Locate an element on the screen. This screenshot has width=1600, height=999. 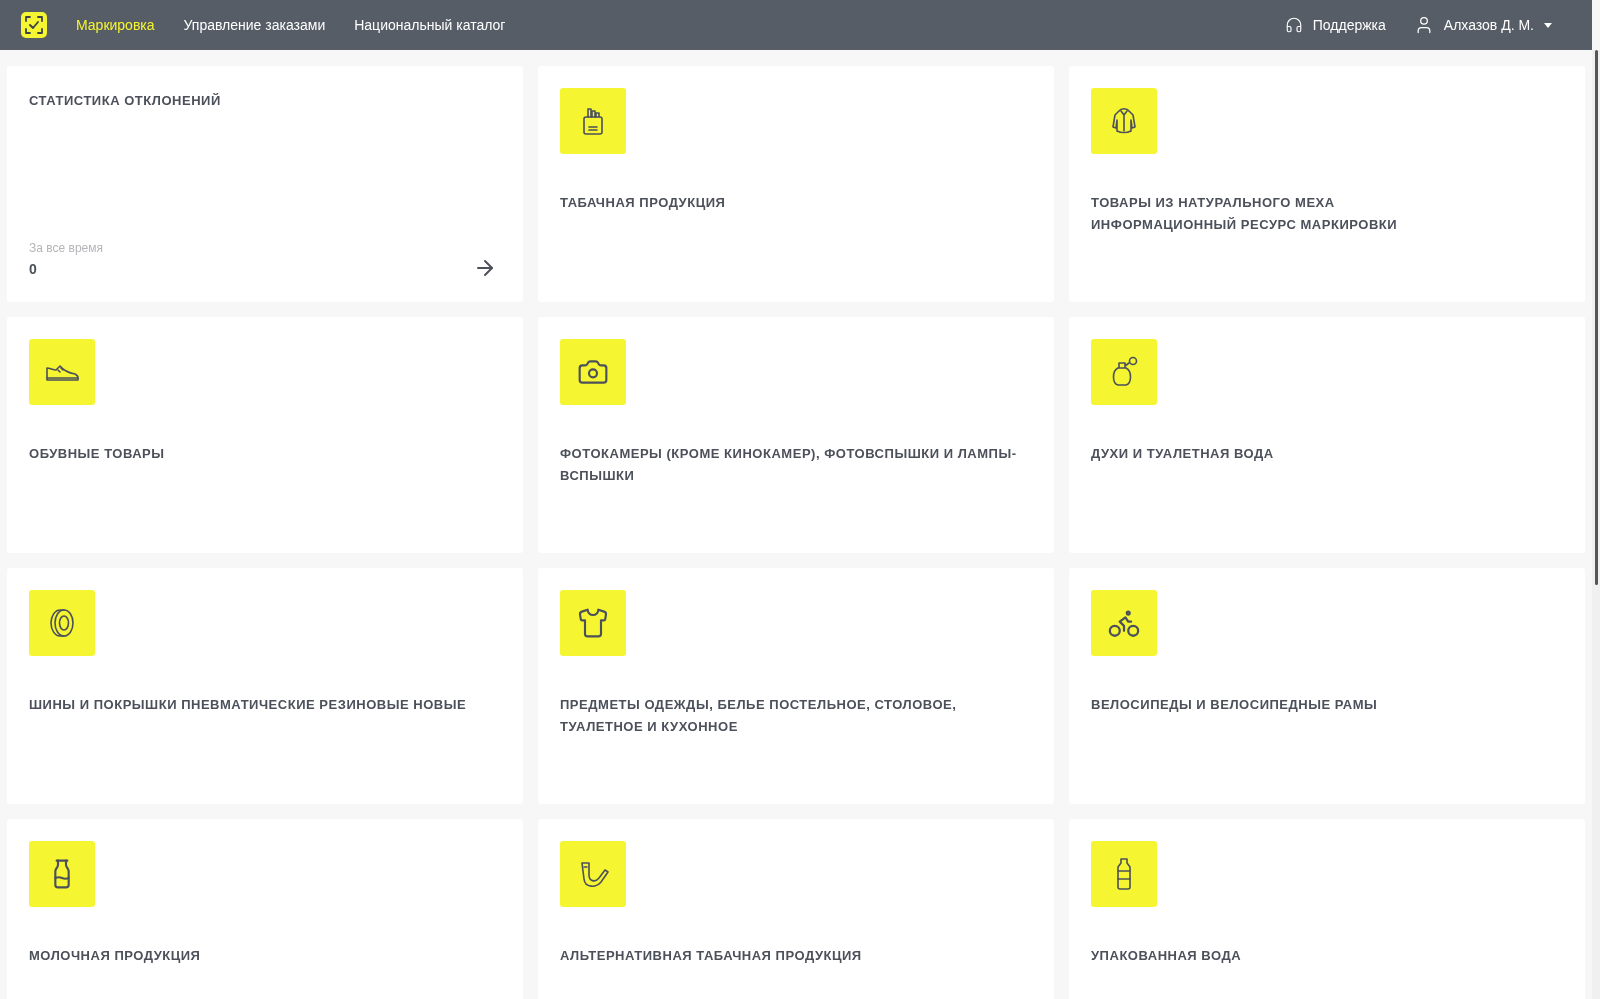
category-card: АЛЬТЕРНАТИВНАЯ ТАБАЧНАЯ ПРОДУКЦИЯ is located at coordinates (796, 909).